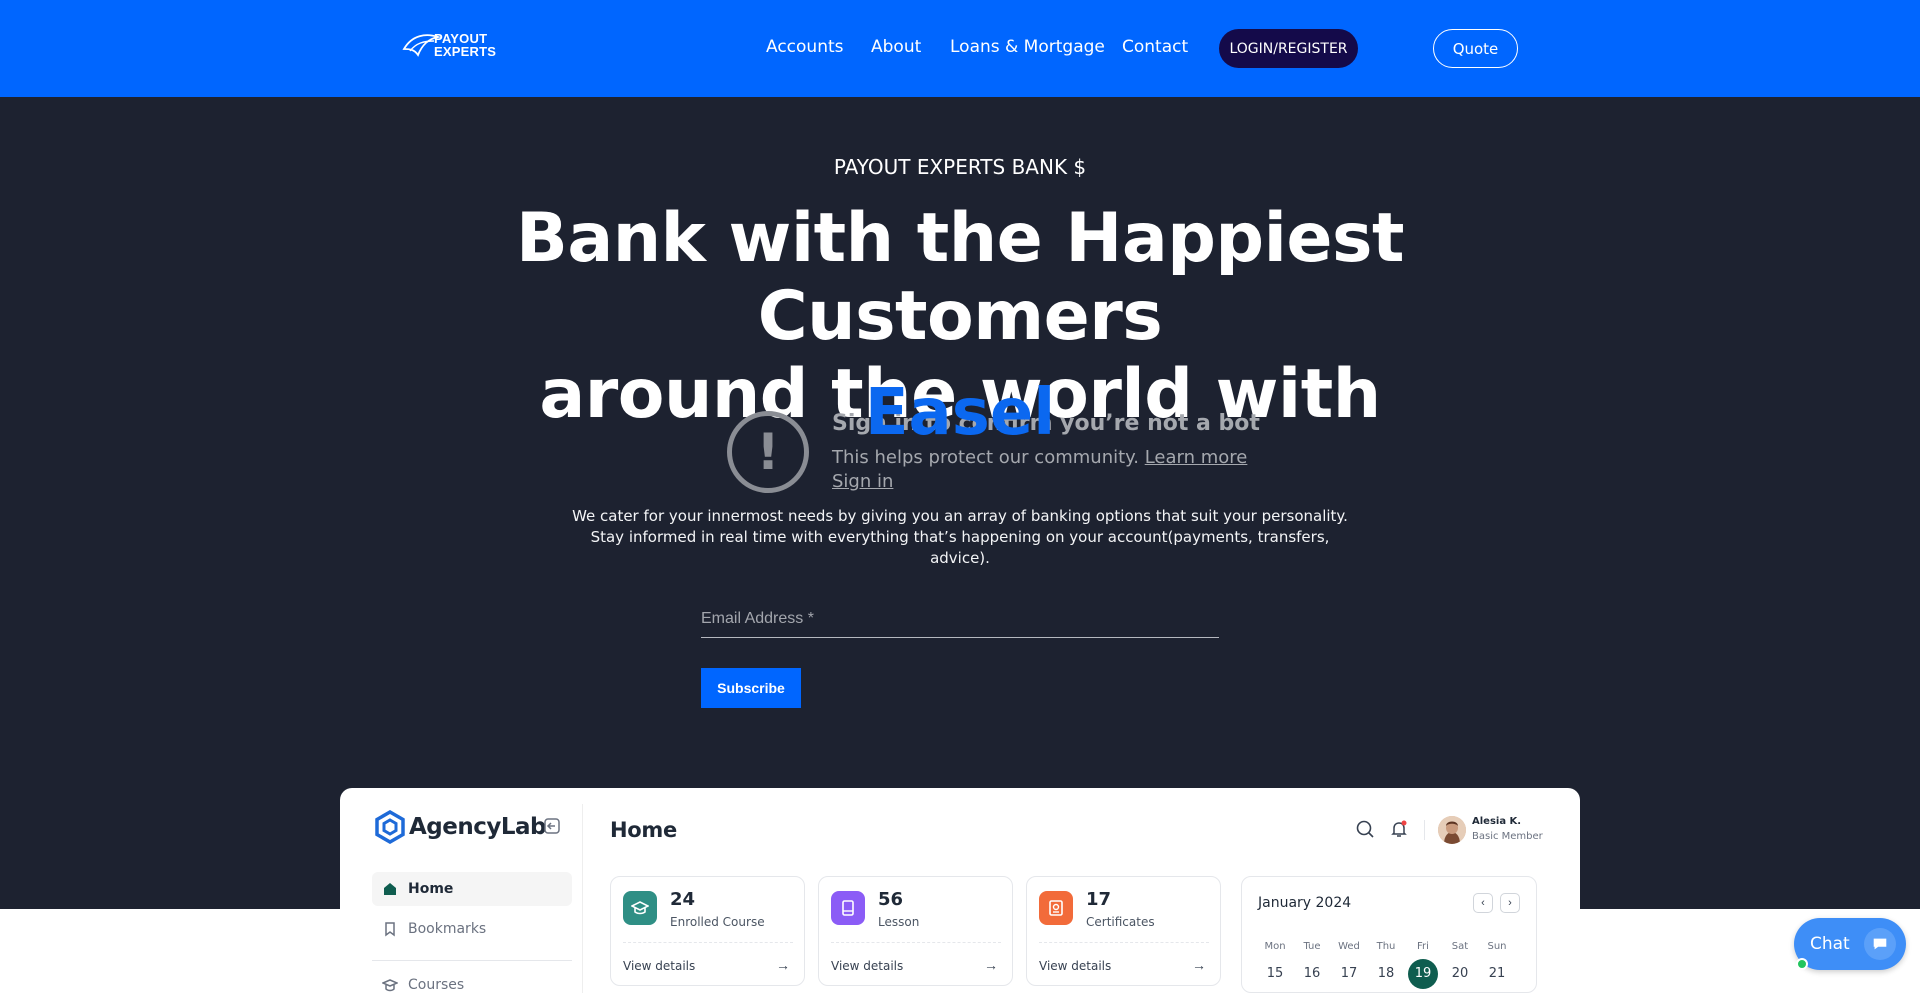 The image size is (1920, 993). I want to click on page-title: Home, so click(643, 830).